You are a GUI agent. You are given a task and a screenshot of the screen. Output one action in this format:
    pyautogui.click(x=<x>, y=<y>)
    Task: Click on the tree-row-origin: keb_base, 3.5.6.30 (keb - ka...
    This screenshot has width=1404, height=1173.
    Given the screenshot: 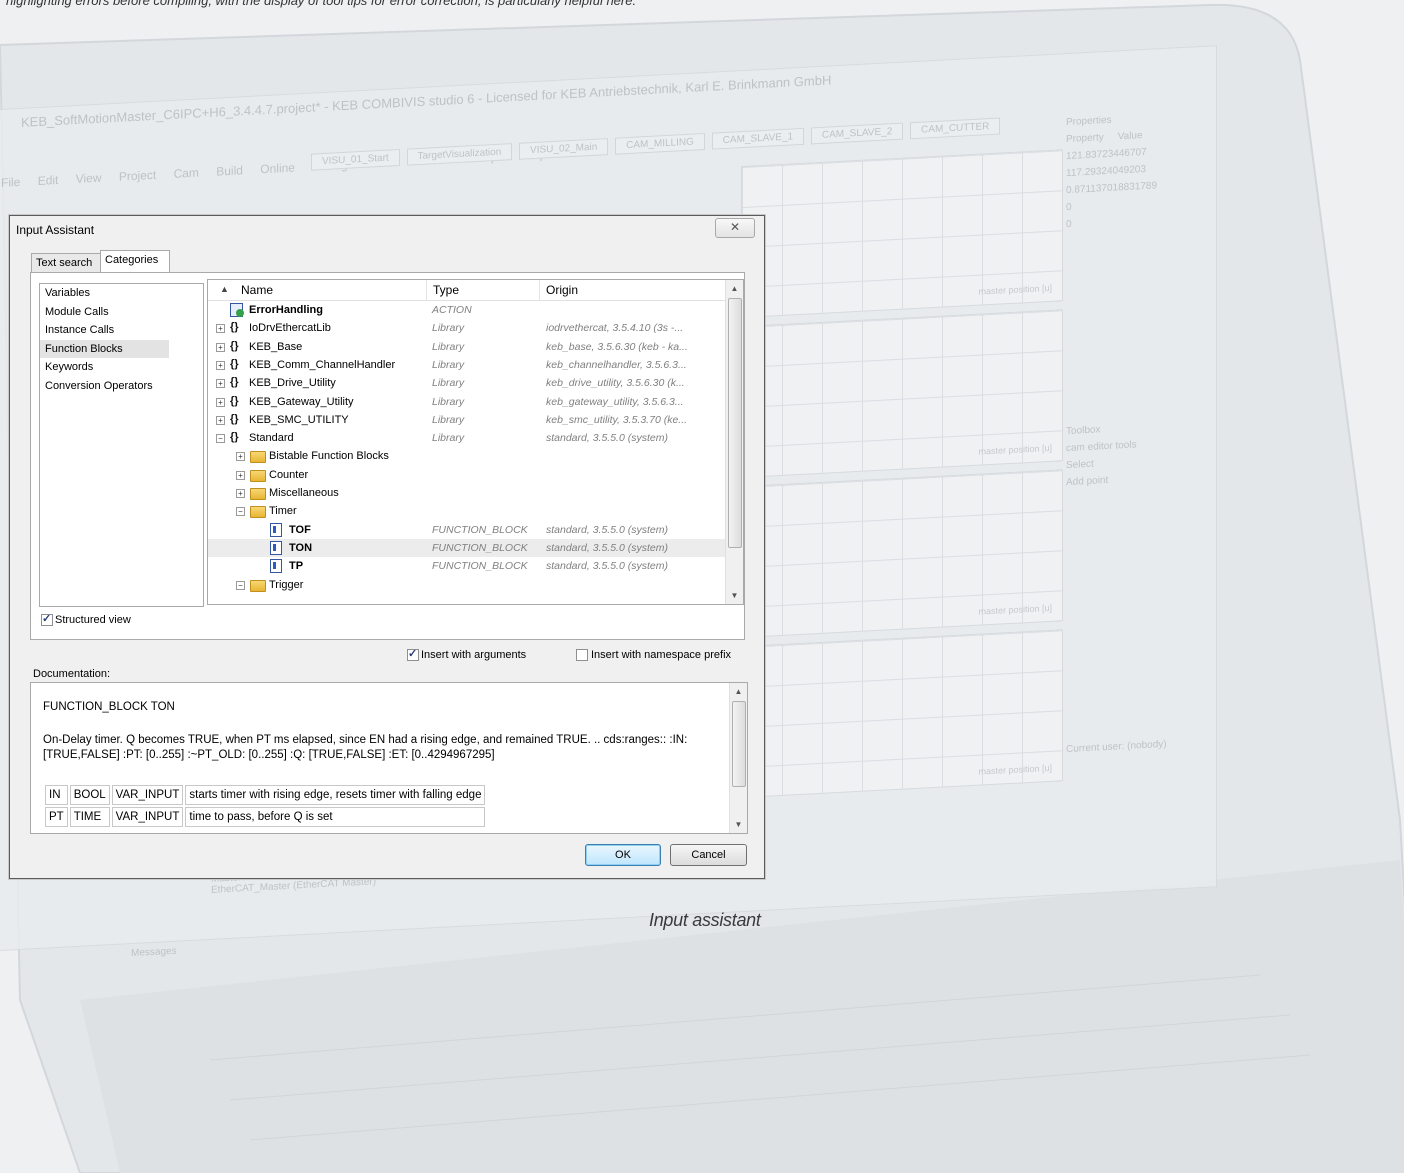 What is the action you would take?
    pyautogui.click(x=617, y=346)
    